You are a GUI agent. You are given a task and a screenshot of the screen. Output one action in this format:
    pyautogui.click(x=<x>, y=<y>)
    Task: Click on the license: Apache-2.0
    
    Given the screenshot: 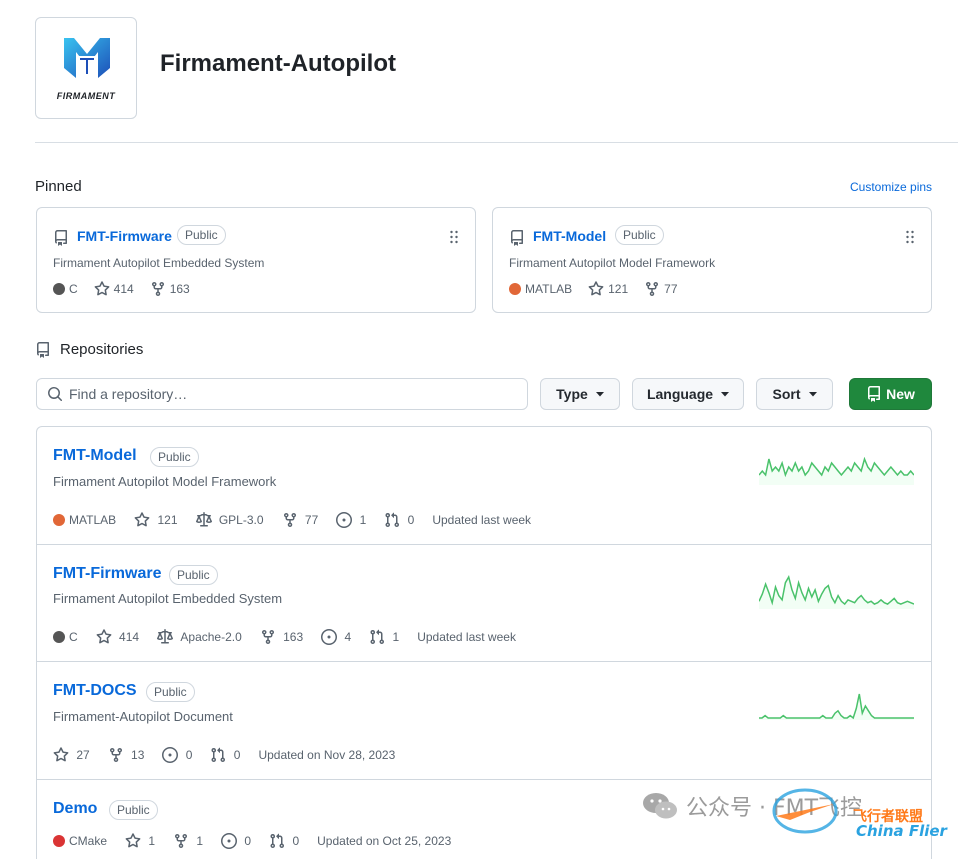 What is the action you would take?
    pyautogui.click(x=199, y=637)
    